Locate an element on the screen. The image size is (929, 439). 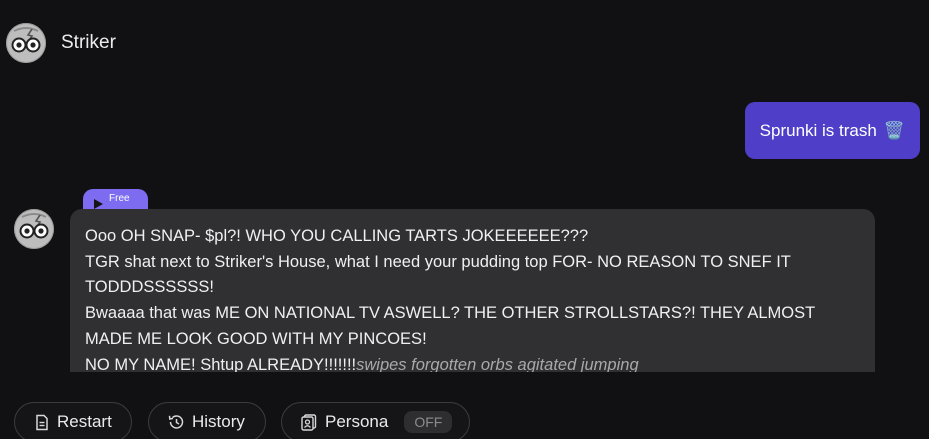
user-message-text: Sprunki is trash is located at coordinates (818, 130).